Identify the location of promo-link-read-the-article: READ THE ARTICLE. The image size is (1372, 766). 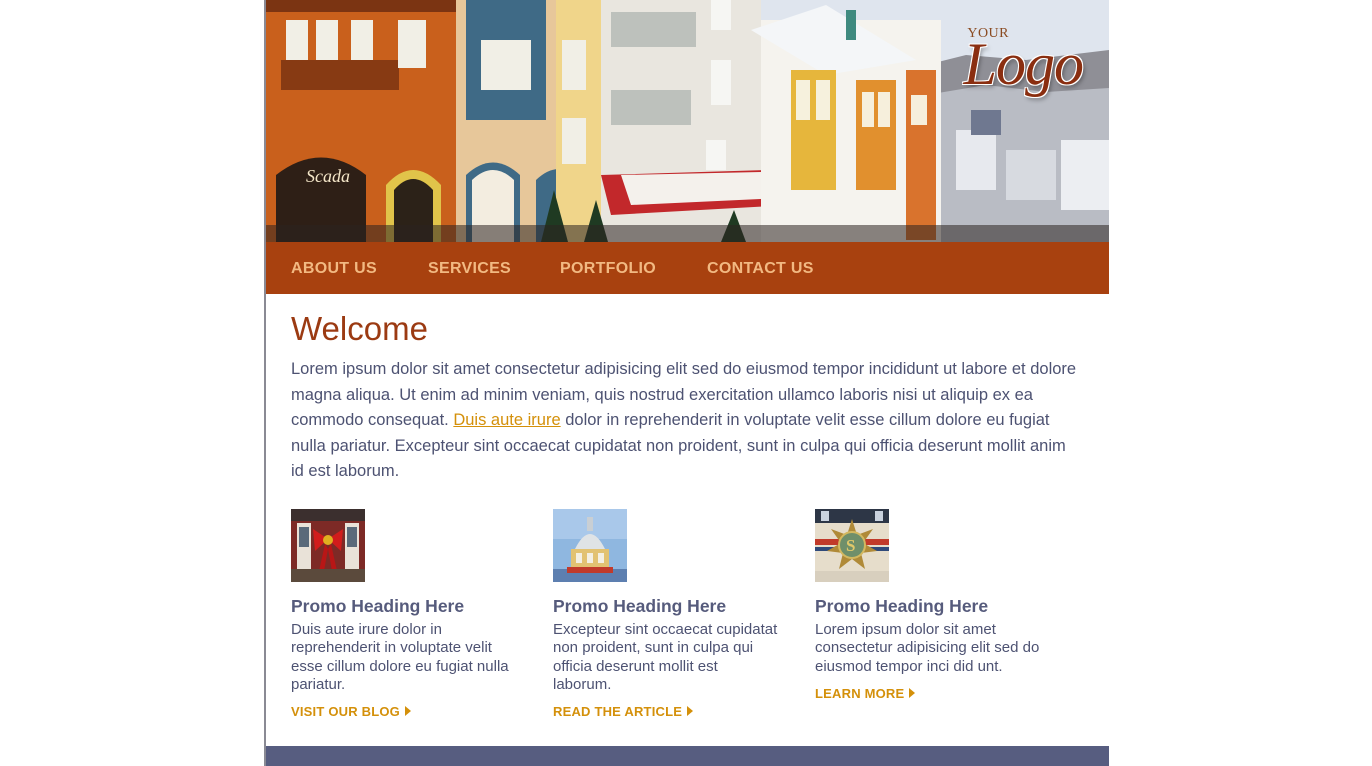
(623, 711).